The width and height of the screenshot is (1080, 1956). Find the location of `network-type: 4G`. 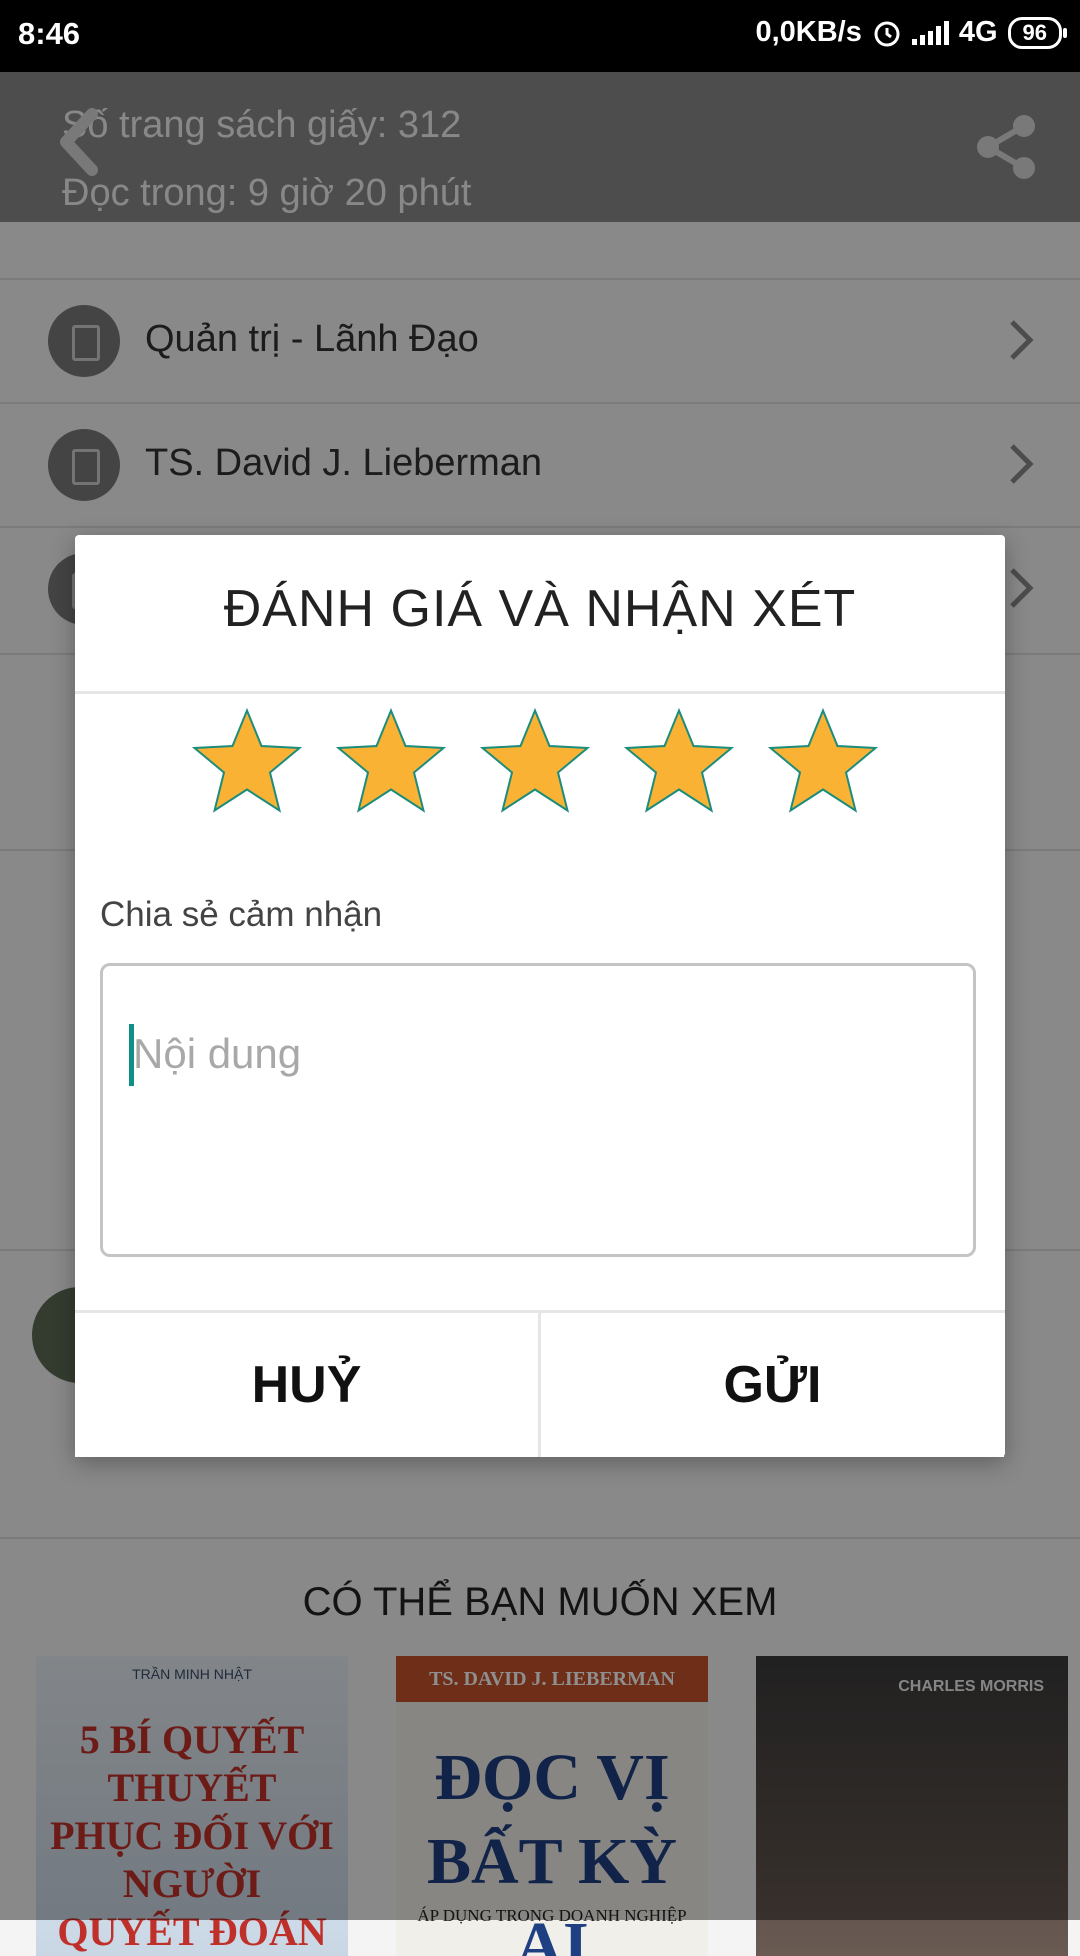

network-type: 4G is located at coordinates (978, 32).